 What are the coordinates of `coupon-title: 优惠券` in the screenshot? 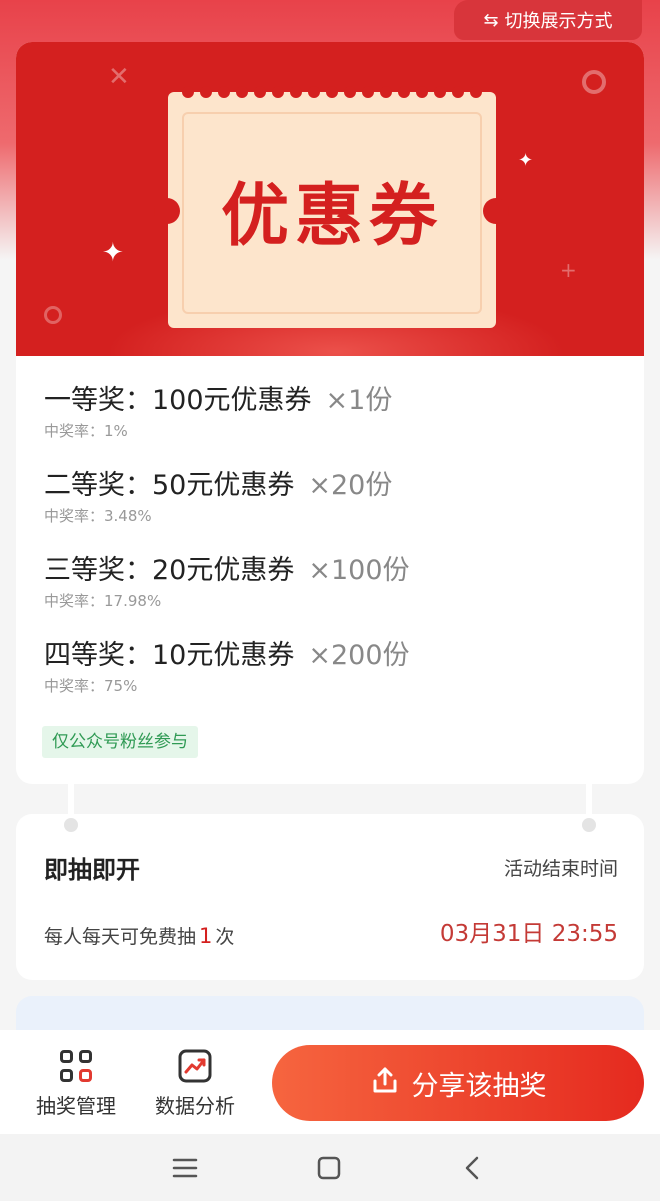 It's located at (331, 216).